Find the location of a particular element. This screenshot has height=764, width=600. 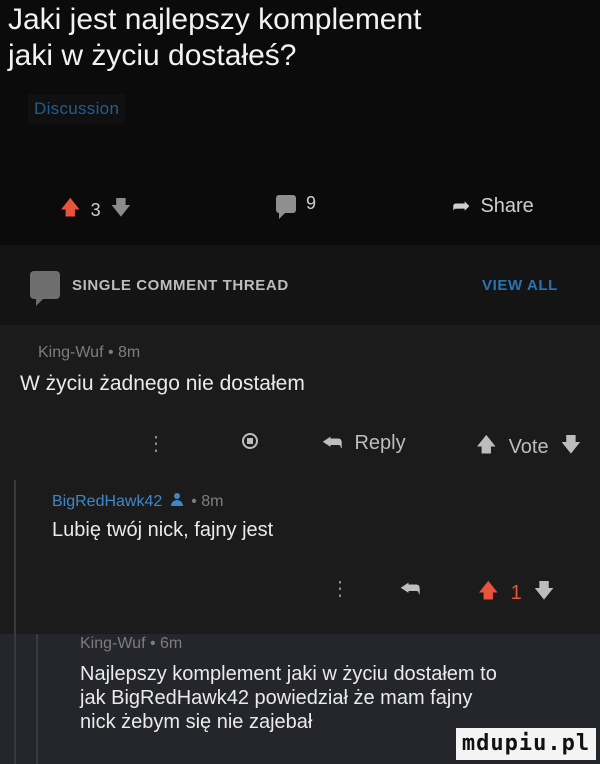

comment-score: 1 is located at coordinates (516, 592).